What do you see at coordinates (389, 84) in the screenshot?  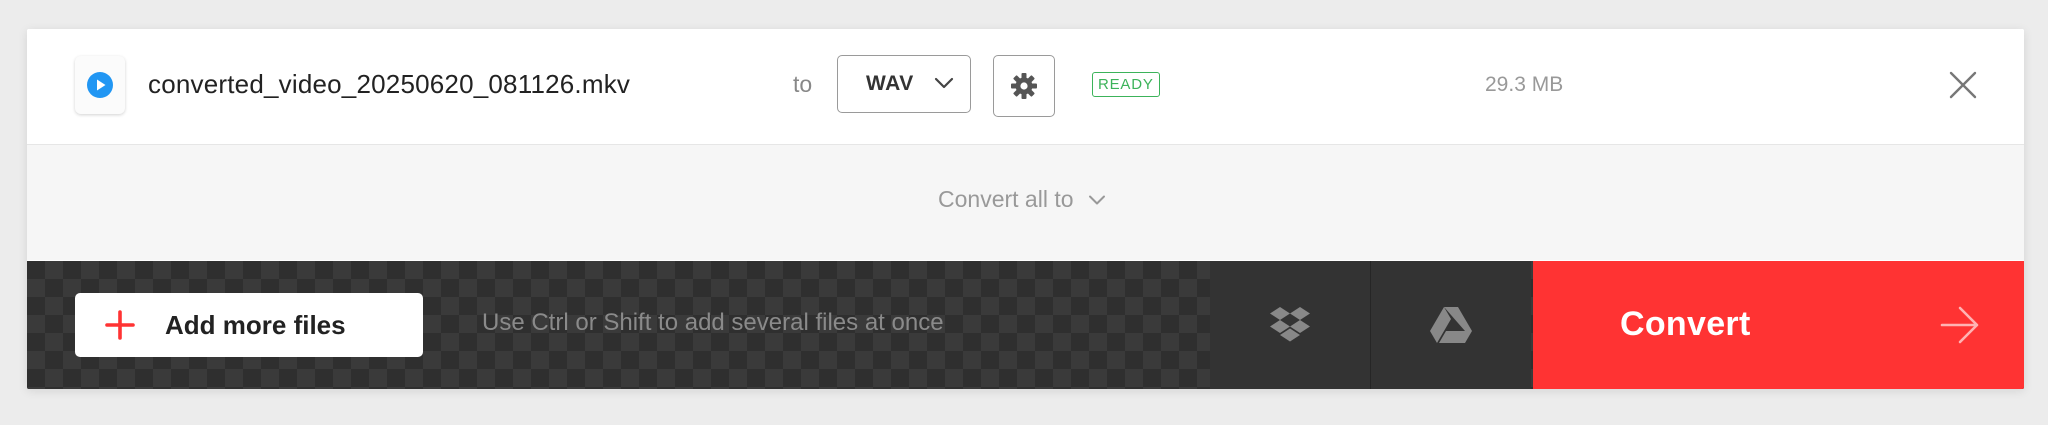 I see `file-name: converted_video_20250620_081126.mkv` at bounding box center [389, 84].